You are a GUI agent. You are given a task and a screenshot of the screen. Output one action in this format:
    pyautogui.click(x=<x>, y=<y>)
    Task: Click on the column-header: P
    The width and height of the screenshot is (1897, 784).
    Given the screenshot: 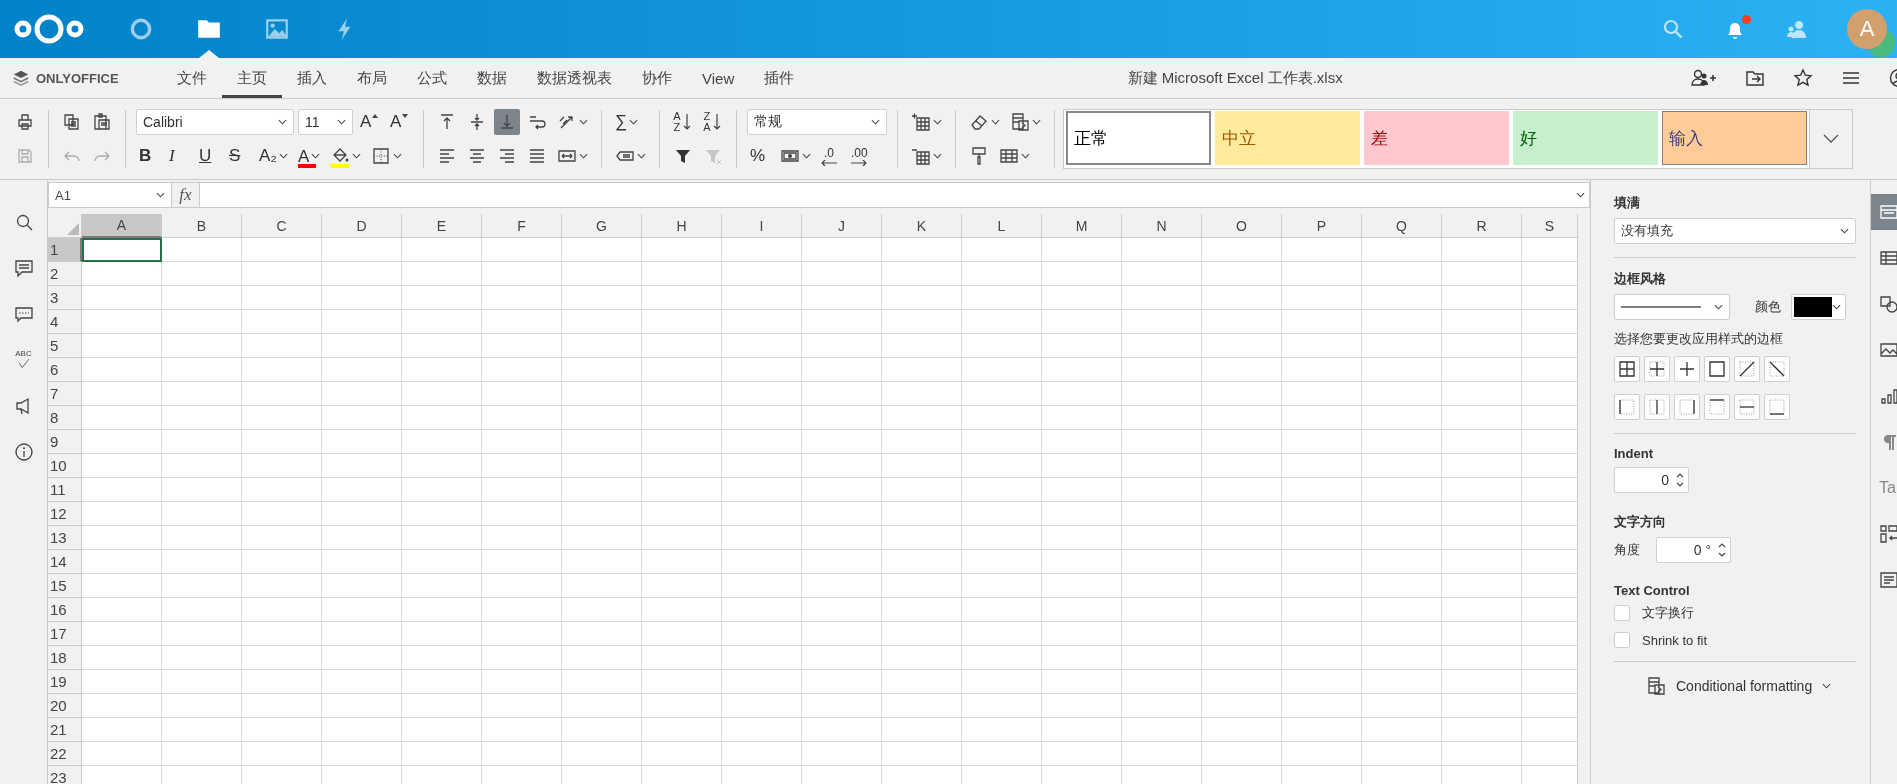 What is the action you would take?
    pyautogui.click(x=1322, y=226)
    